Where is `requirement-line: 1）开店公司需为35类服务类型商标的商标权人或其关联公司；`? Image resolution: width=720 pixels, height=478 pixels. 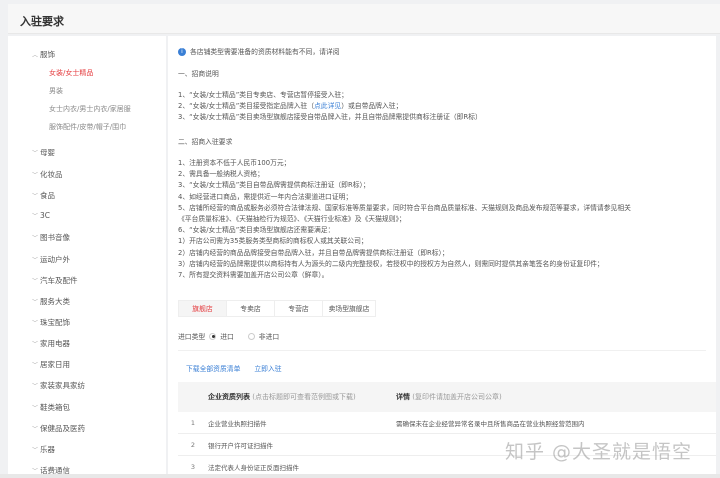 requirement-line: 1）开店公司需为35类服务类型商标的商标权人或其关联公司； is located at coordinates (273, 241).